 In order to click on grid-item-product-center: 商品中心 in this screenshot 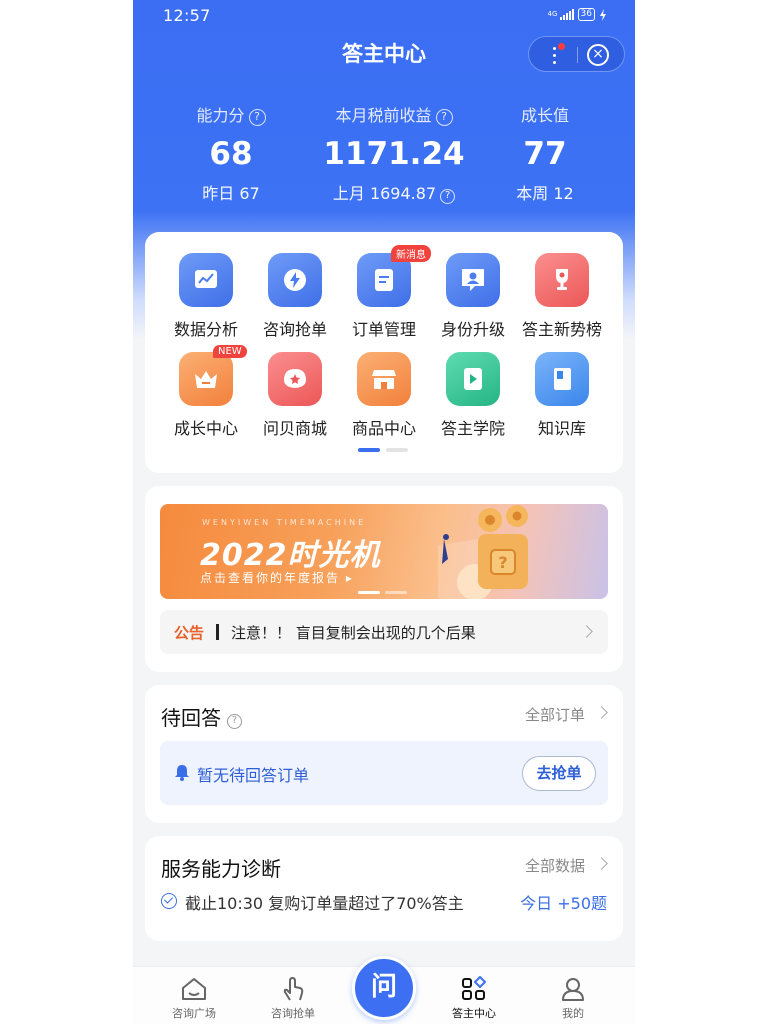, I will do `click(384, 395)`.